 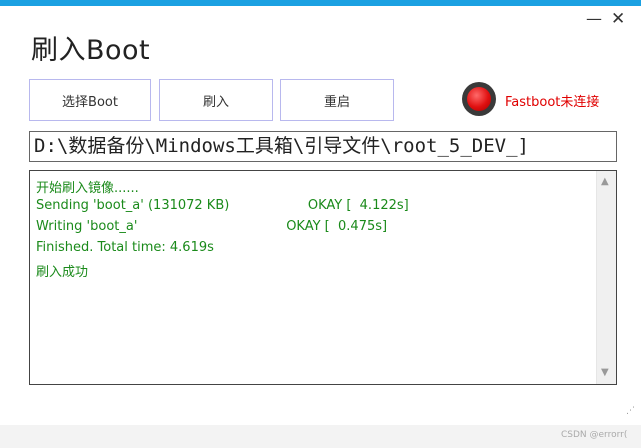 I want to click on resize-grip-icon: ⋰, so click(x=630, y=411).